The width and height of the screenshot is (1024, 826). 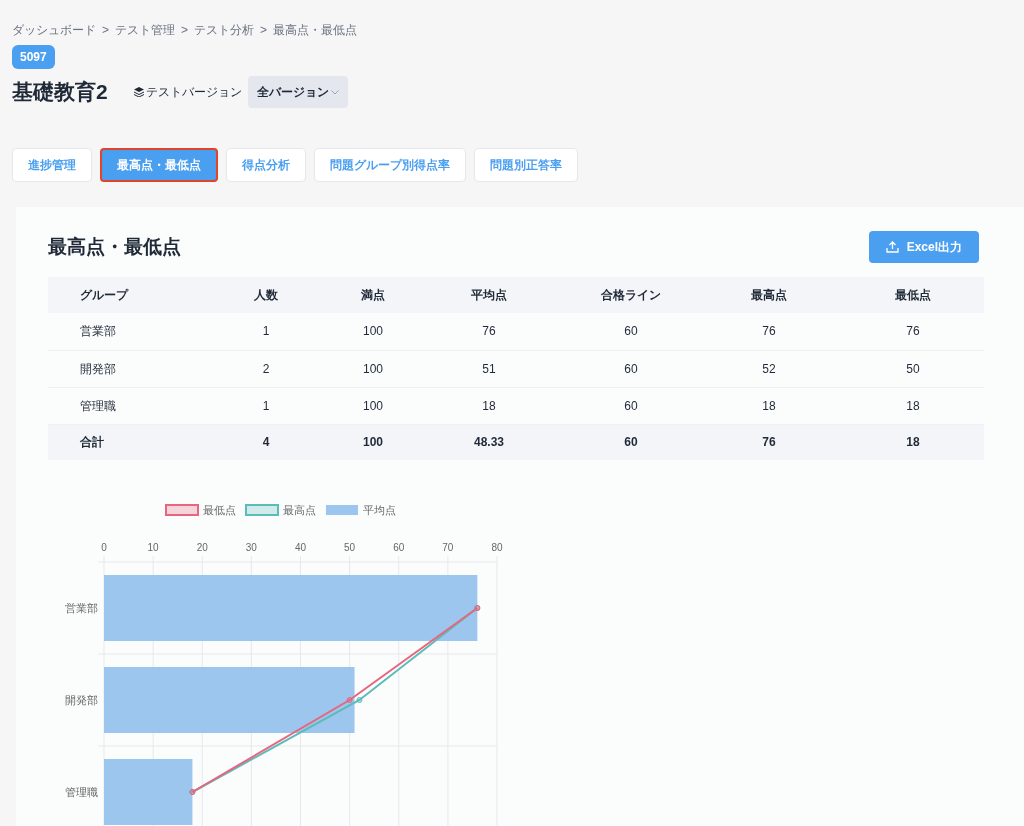 I want to click on table-cell: 2, so click(x=266, y=368).